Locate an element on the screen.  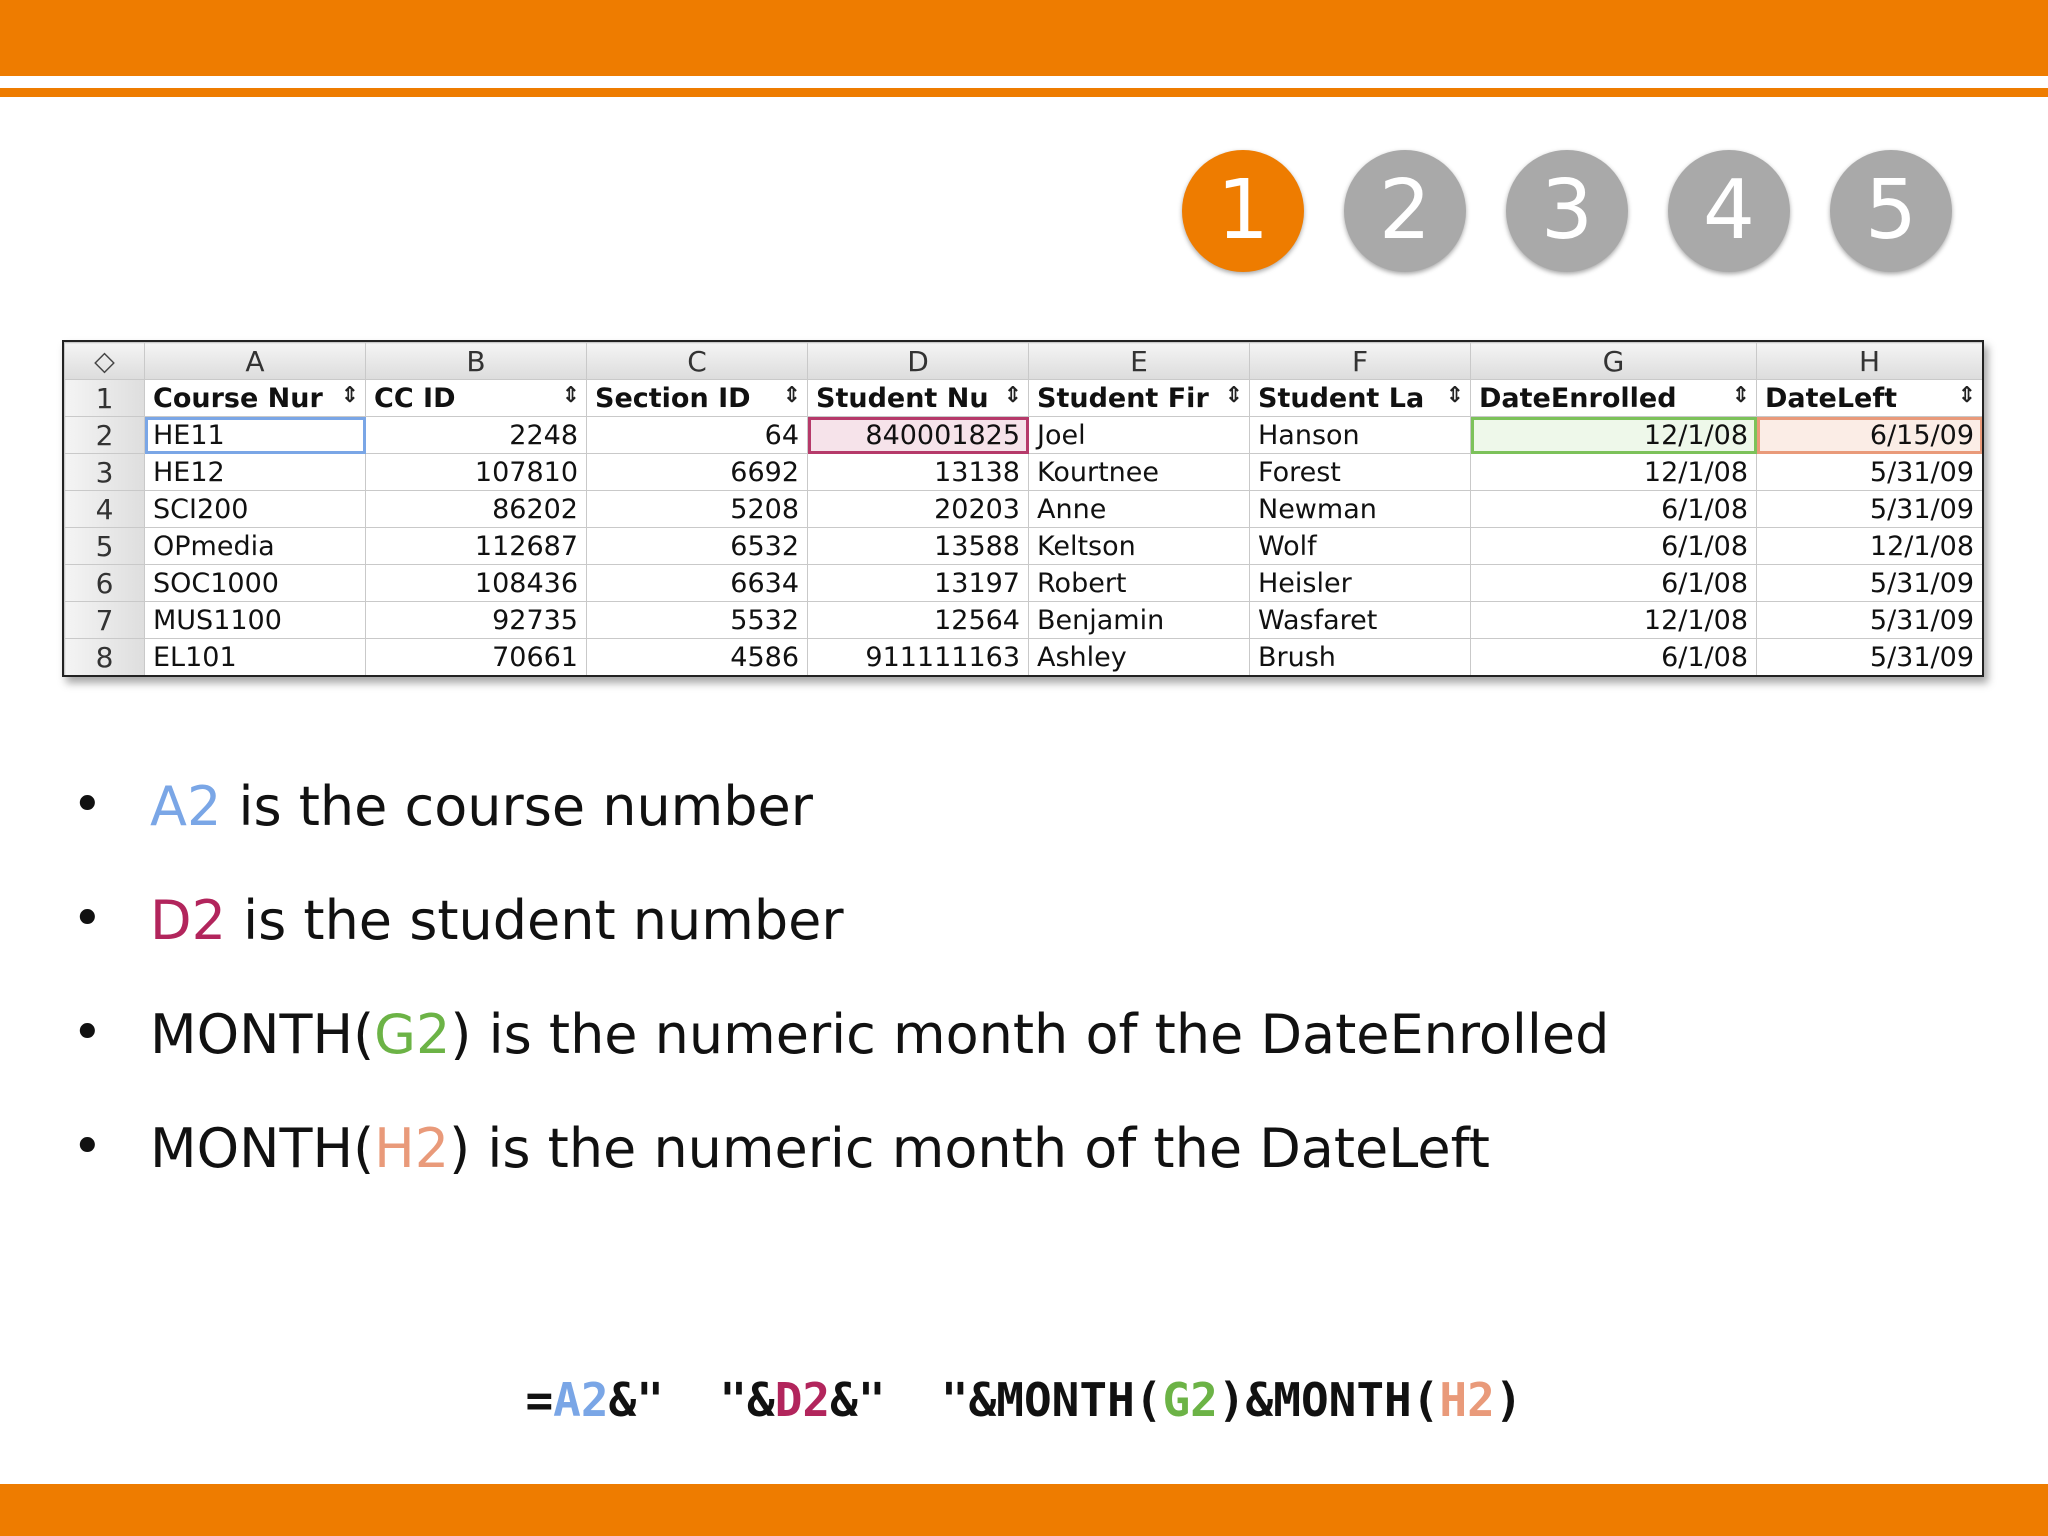
table-cell: Wolf is located at coordinates (1360, 546).